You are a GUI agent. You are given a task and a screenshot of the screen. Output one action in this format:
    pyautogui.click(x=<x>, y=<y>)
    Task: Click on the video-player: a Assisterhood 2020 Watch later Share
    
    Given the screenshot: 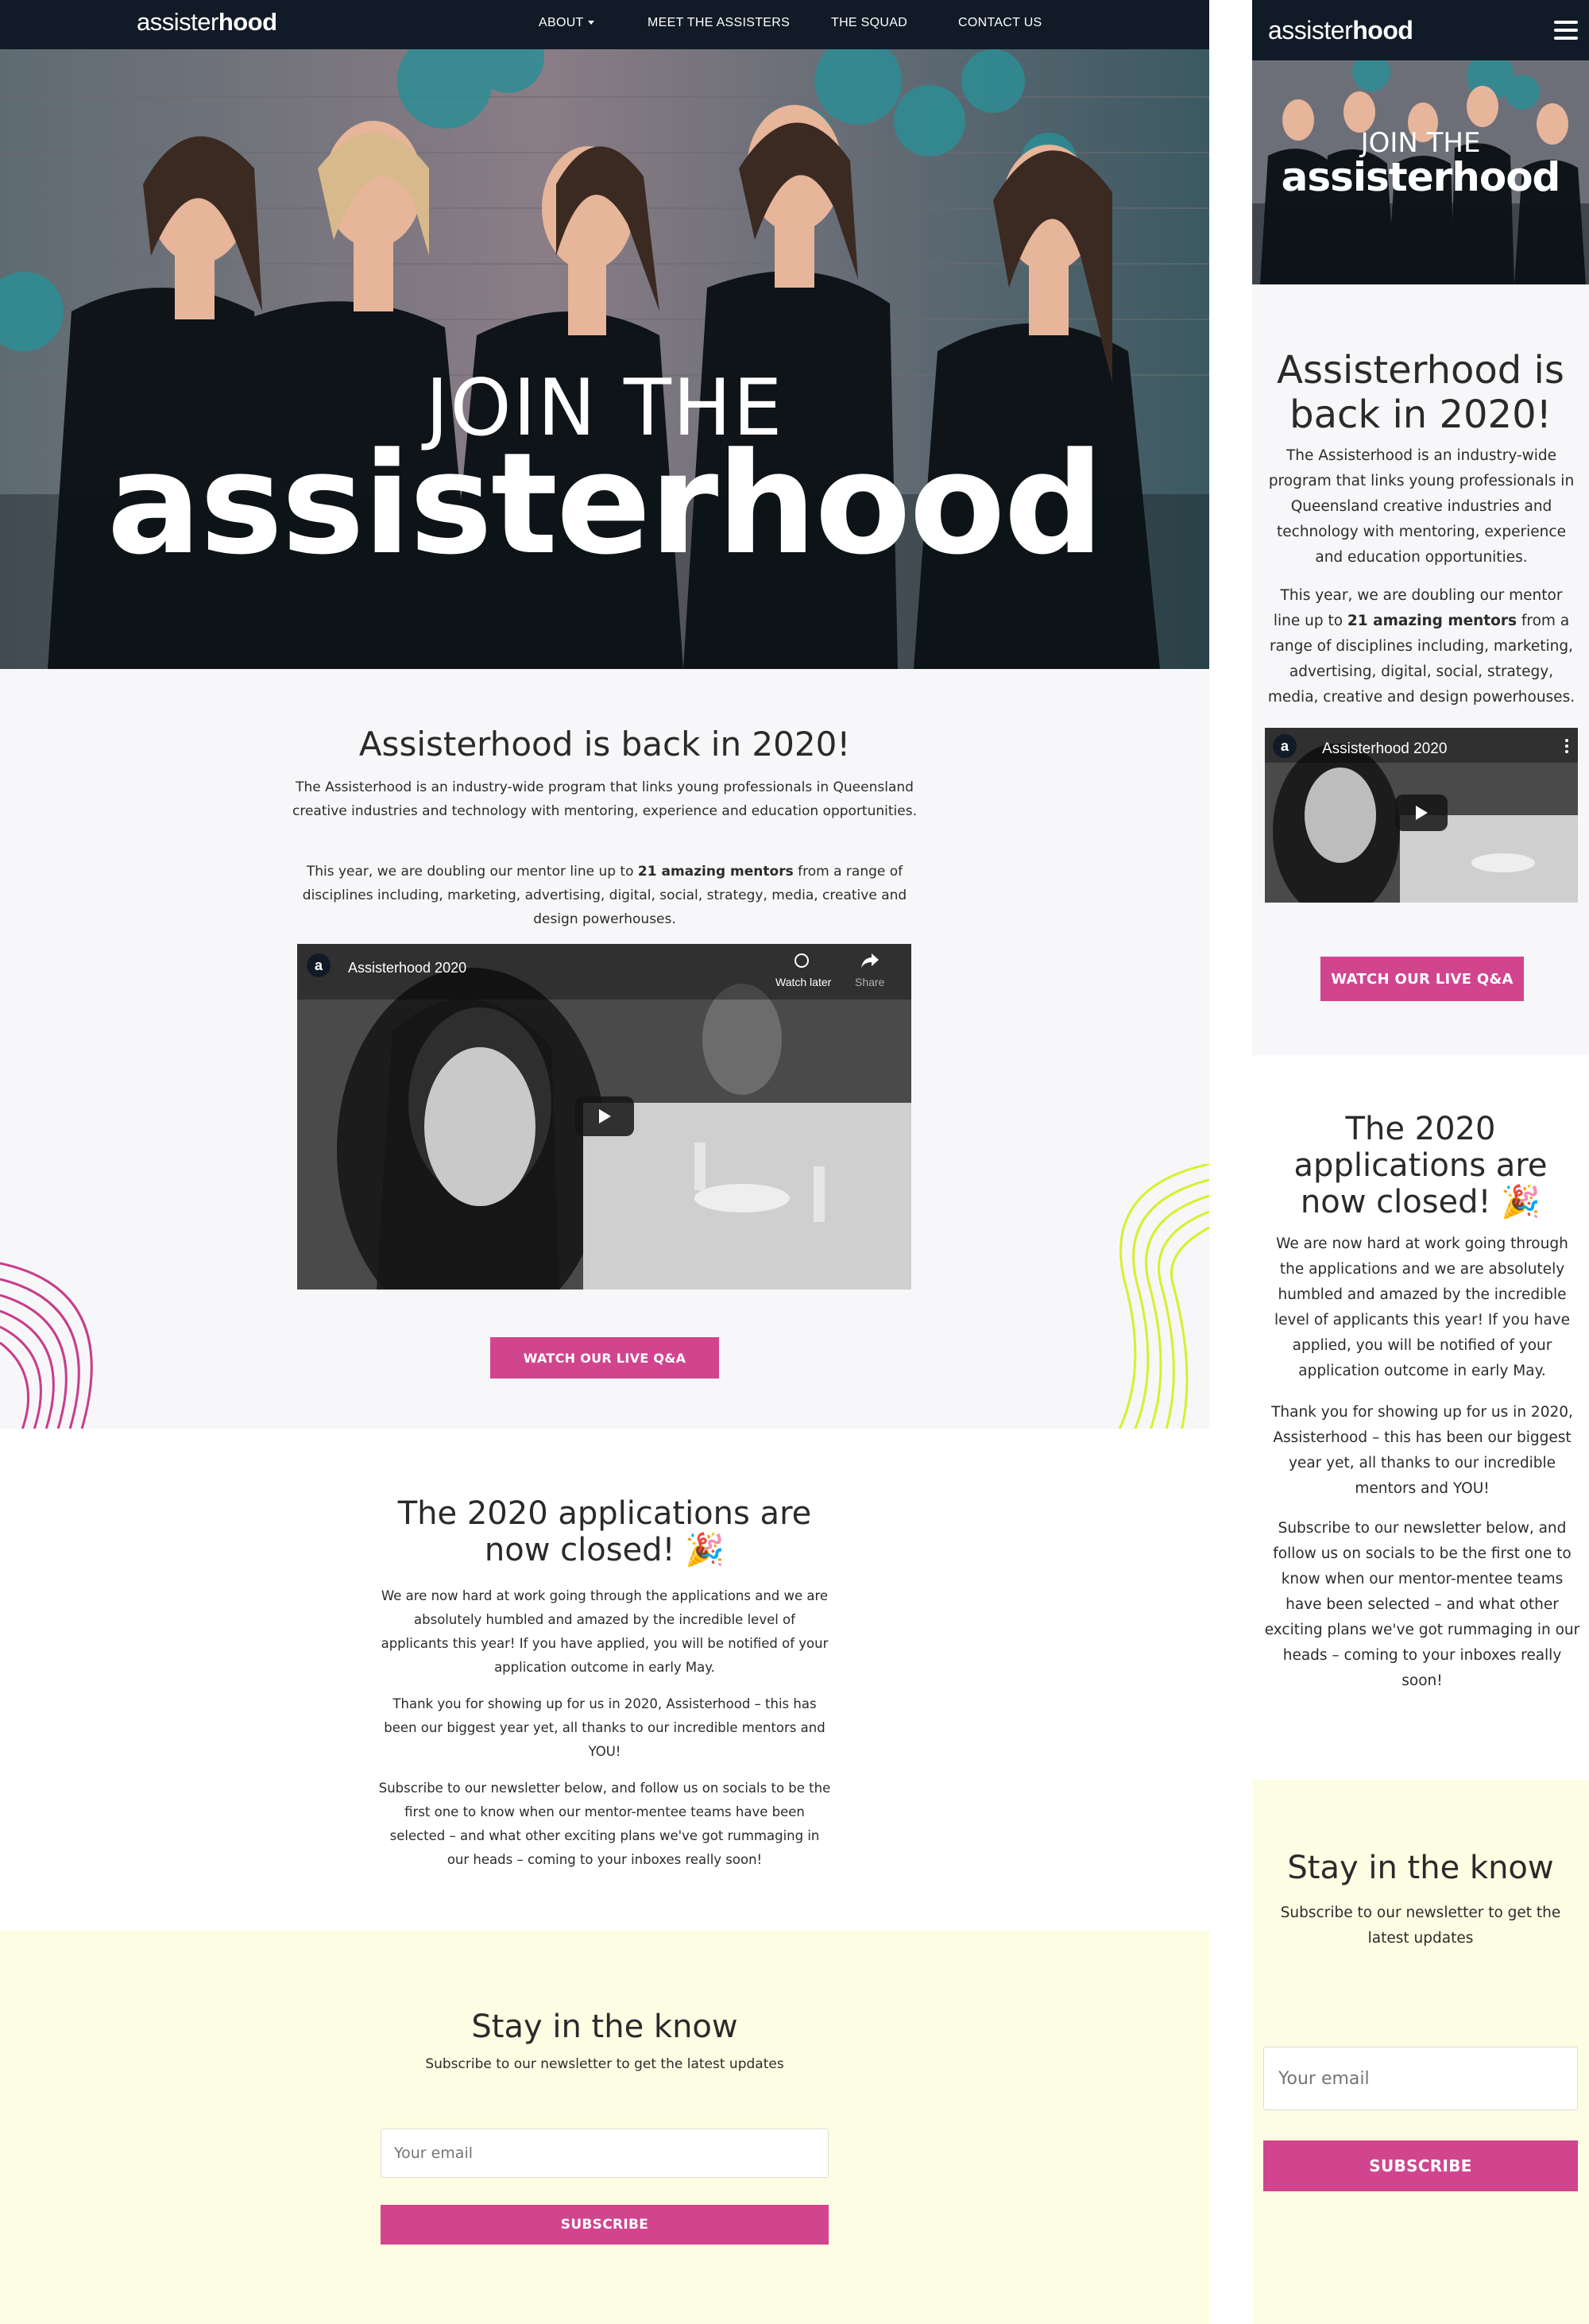 What is the action you would take?
    pyautogui.click(x=604, y=1117)
    